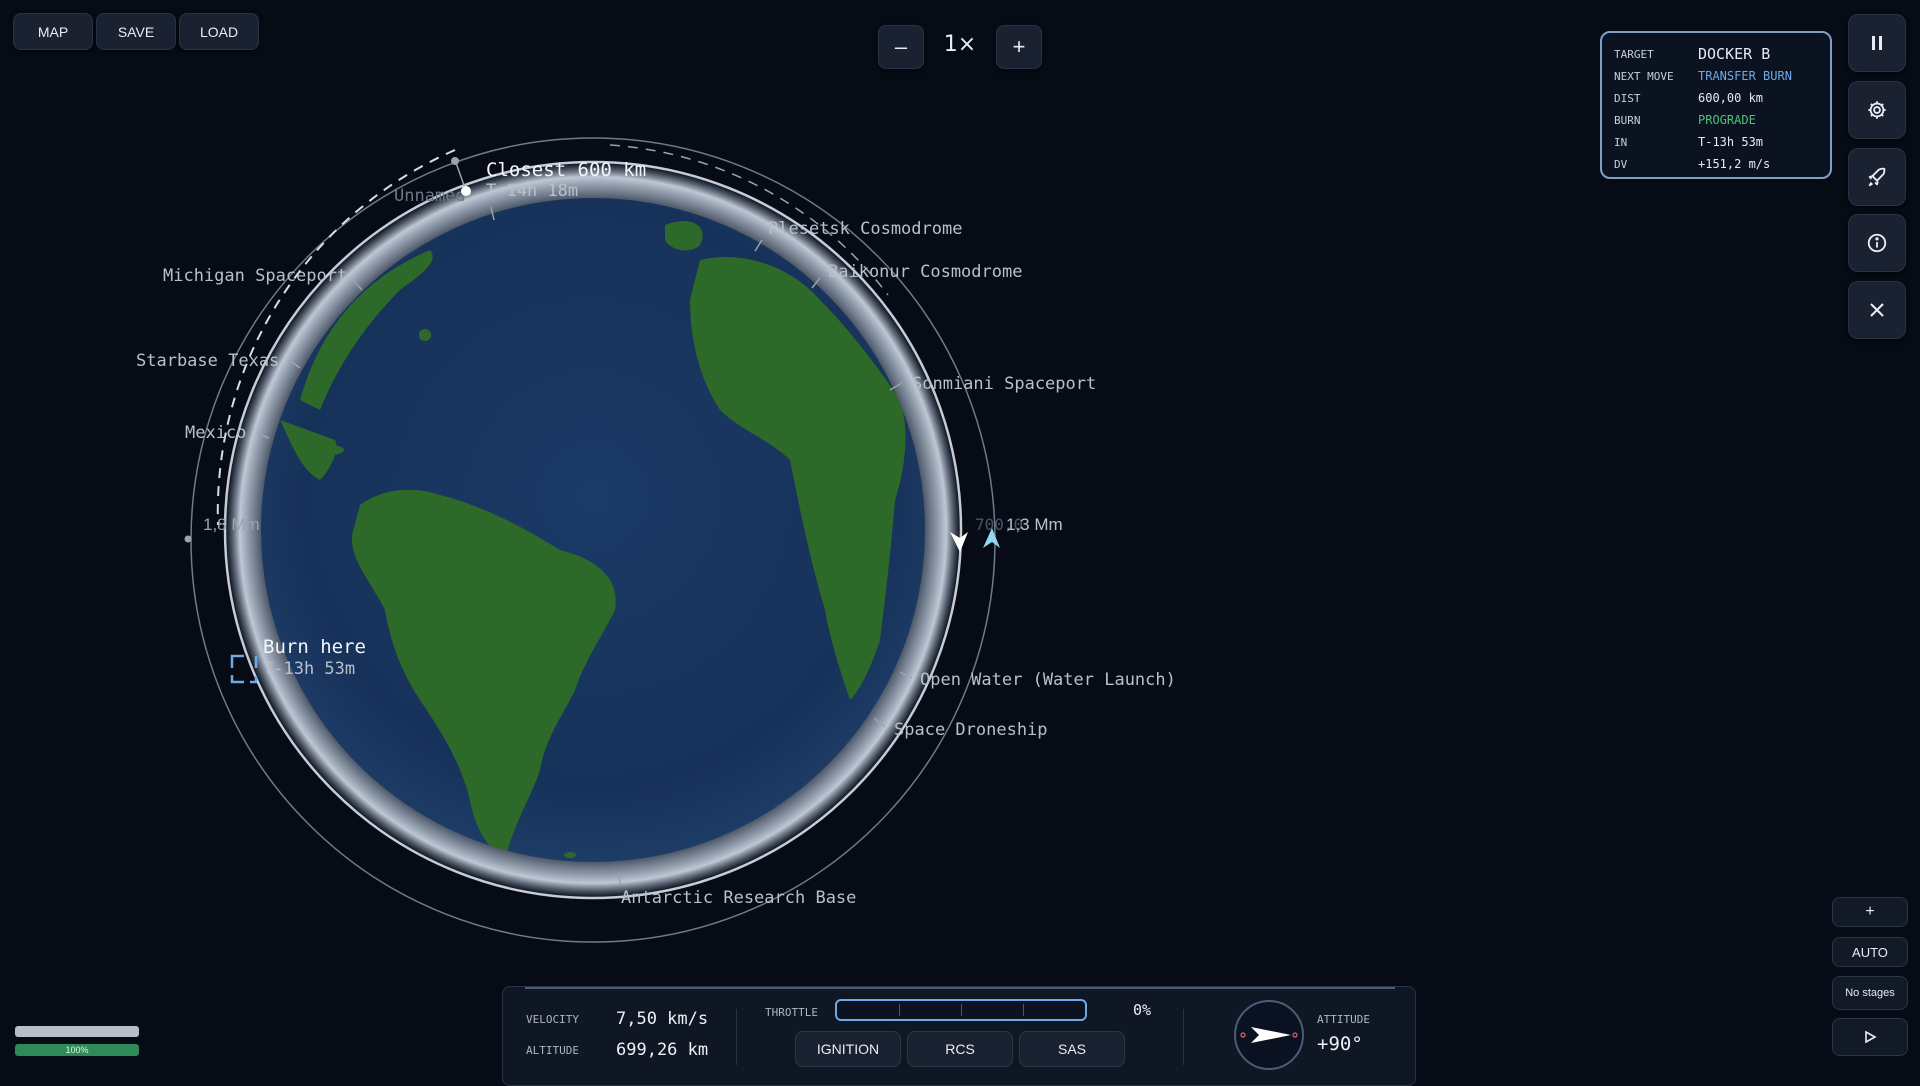 The width and height of the screenshot is (1920, 1086). I want to click on throttle-value: 0%, so click(1142, 1010).